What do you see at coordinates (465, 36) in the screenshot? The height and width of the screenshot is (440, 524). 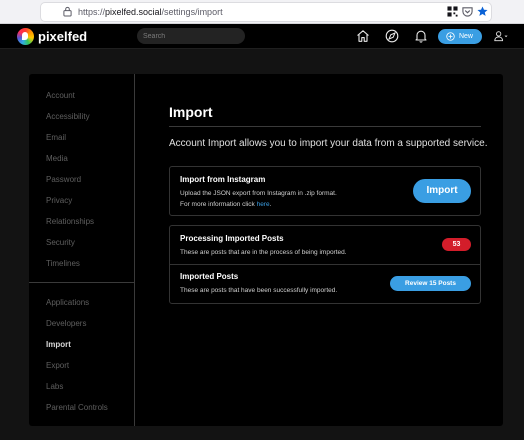 I see `new-button-label: New` at bounding box center [465, 36].